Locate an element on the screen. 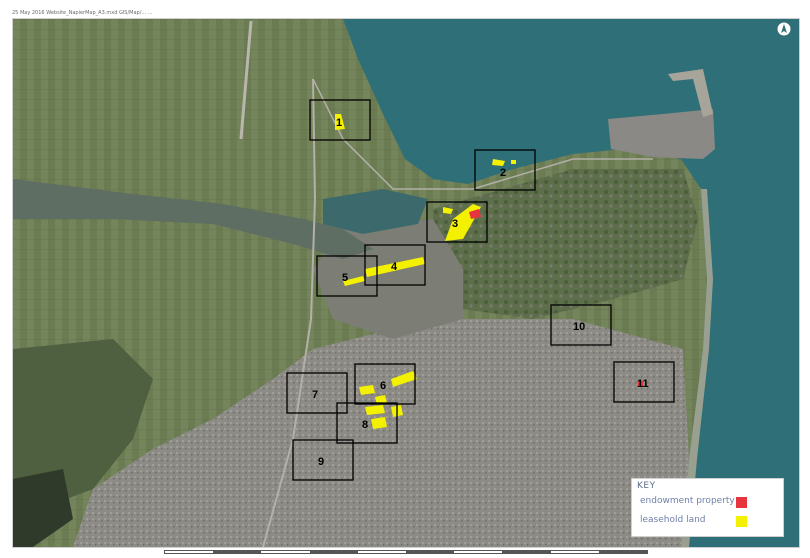  area-label-5: 5 is located at coordinates (345, 278).